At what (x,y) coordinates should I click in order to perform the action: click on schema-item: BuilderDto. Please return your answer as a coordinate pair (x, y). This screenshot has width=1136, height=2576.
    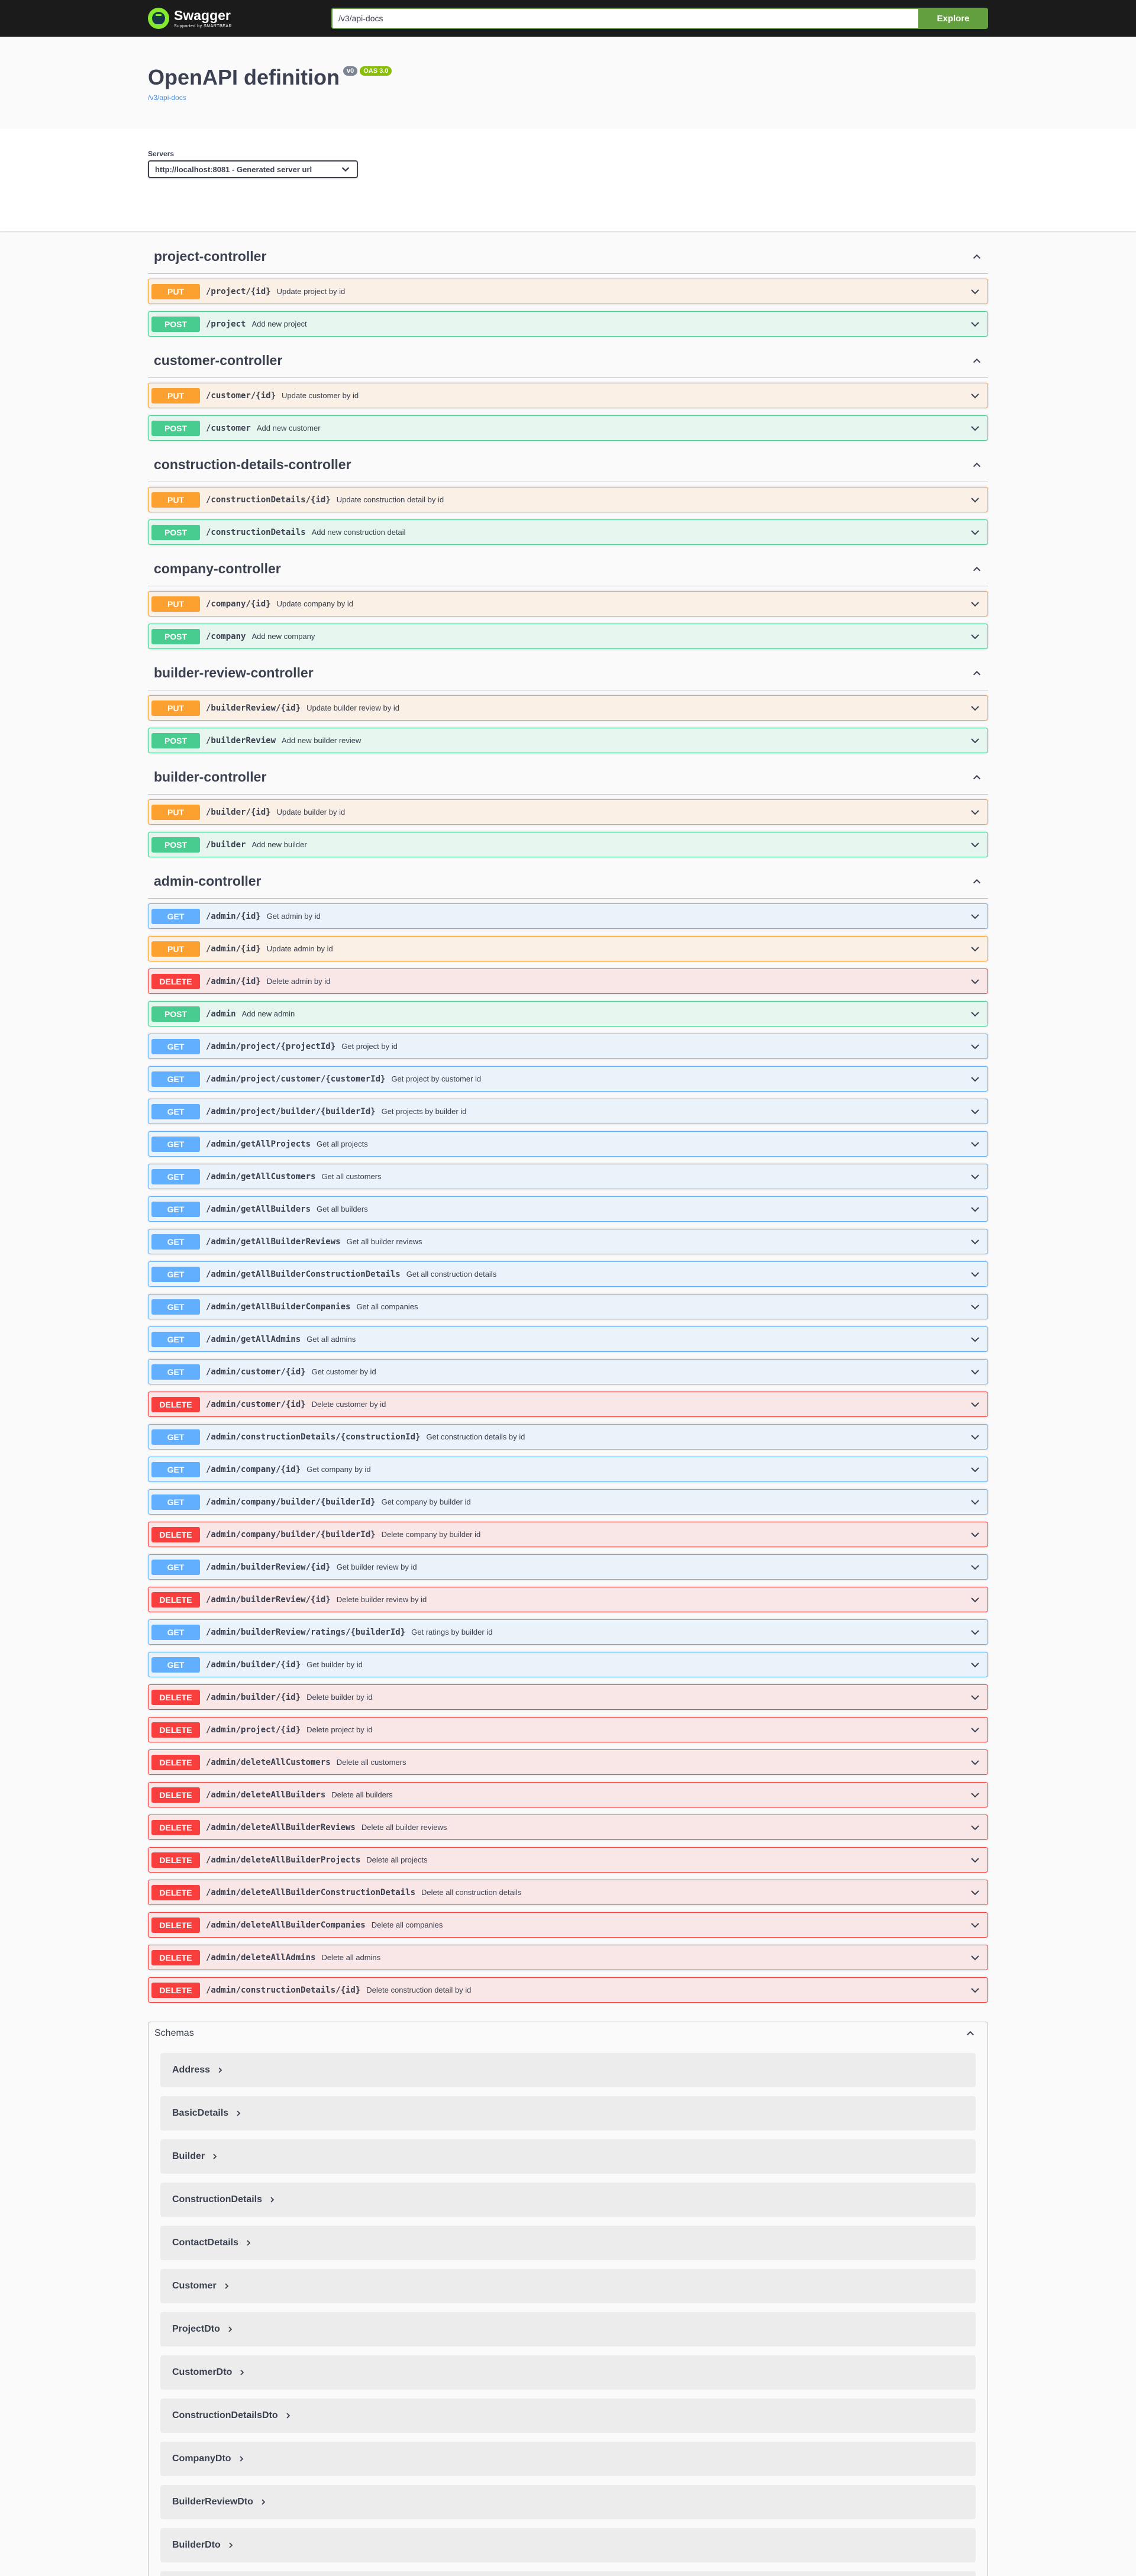
    Looking at the image, I should click on (568, 2545).